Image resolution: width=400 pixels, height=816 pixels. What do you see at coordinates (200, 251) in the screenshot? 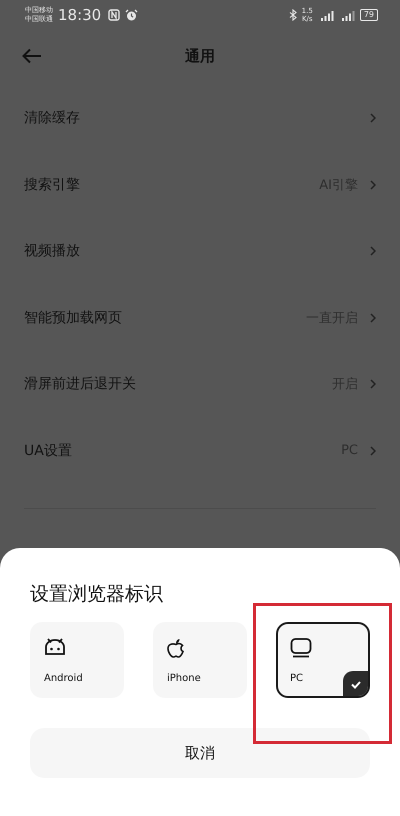
I see `settings-row: 视频播放` at bounding box center [200, 251].